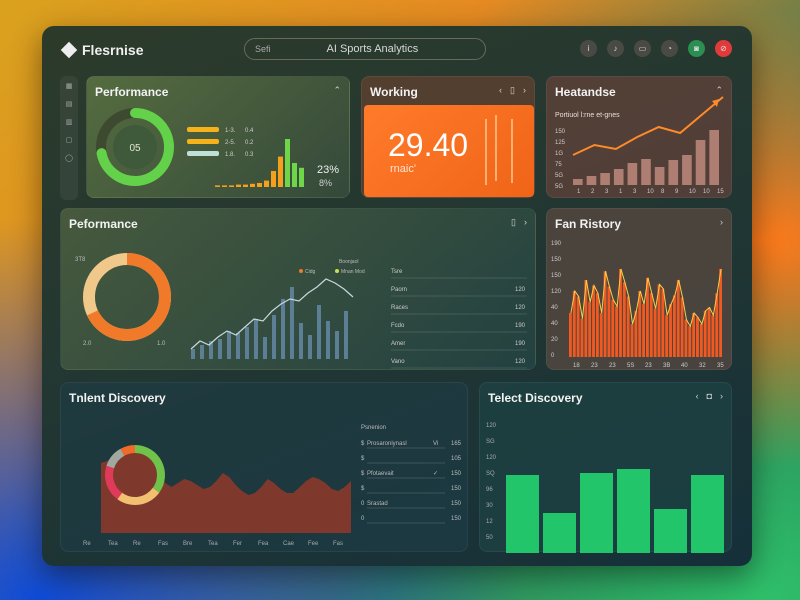 Image resolution: width=800 pixels, height=600 pixels. I want to click on close-icon: ⊘, so click(723, 48).